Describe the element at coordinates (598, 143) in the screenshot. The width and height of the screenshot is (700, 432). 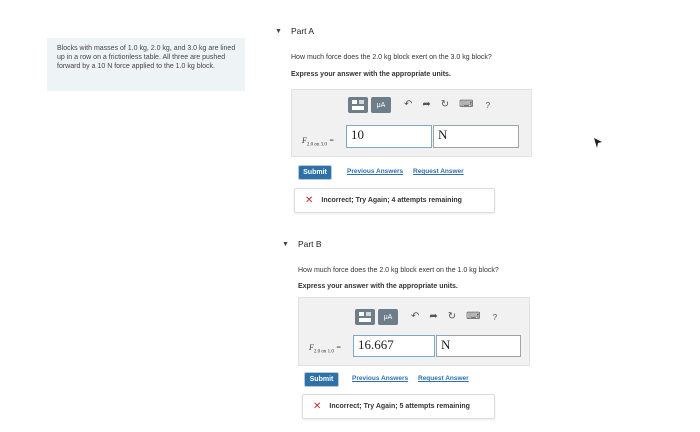
I see `mouse-cursor-icon` at that location.